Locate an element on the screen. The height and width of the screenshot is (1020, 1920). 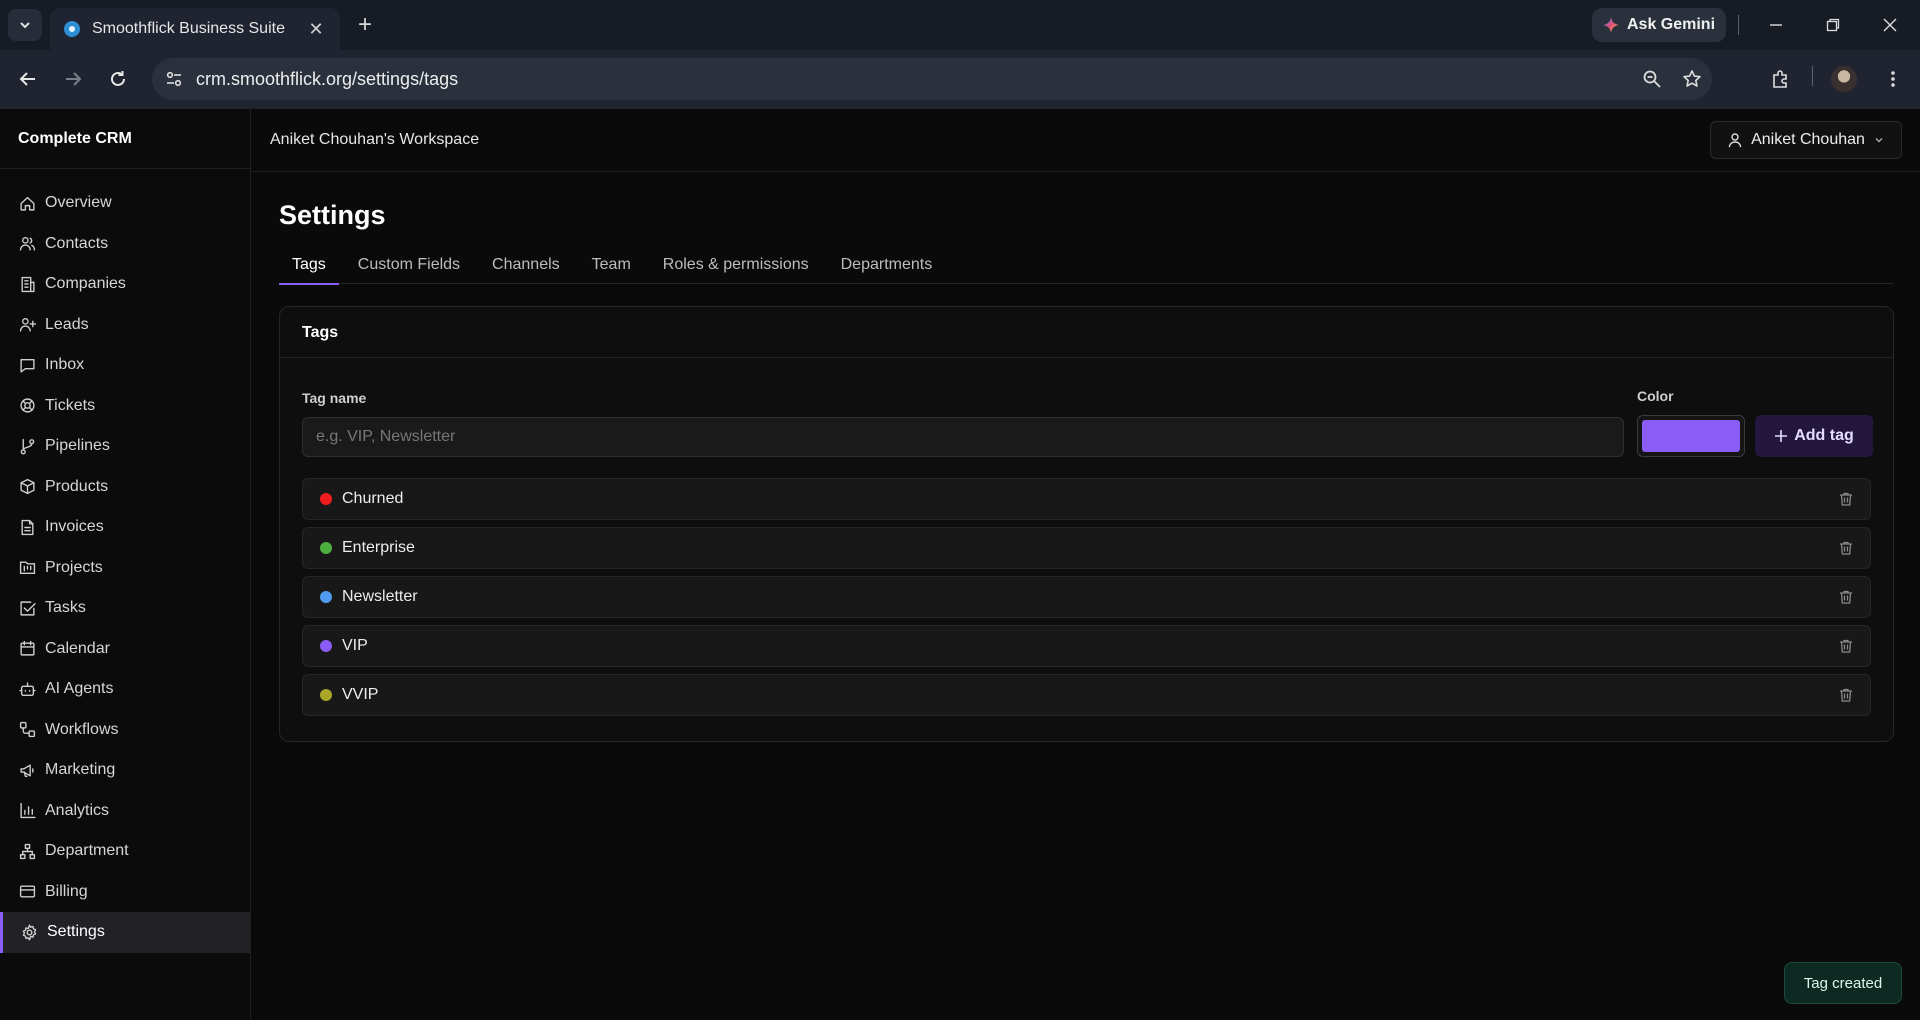
sidebar-item-settings: Settings is located at coordinates (125, 932).